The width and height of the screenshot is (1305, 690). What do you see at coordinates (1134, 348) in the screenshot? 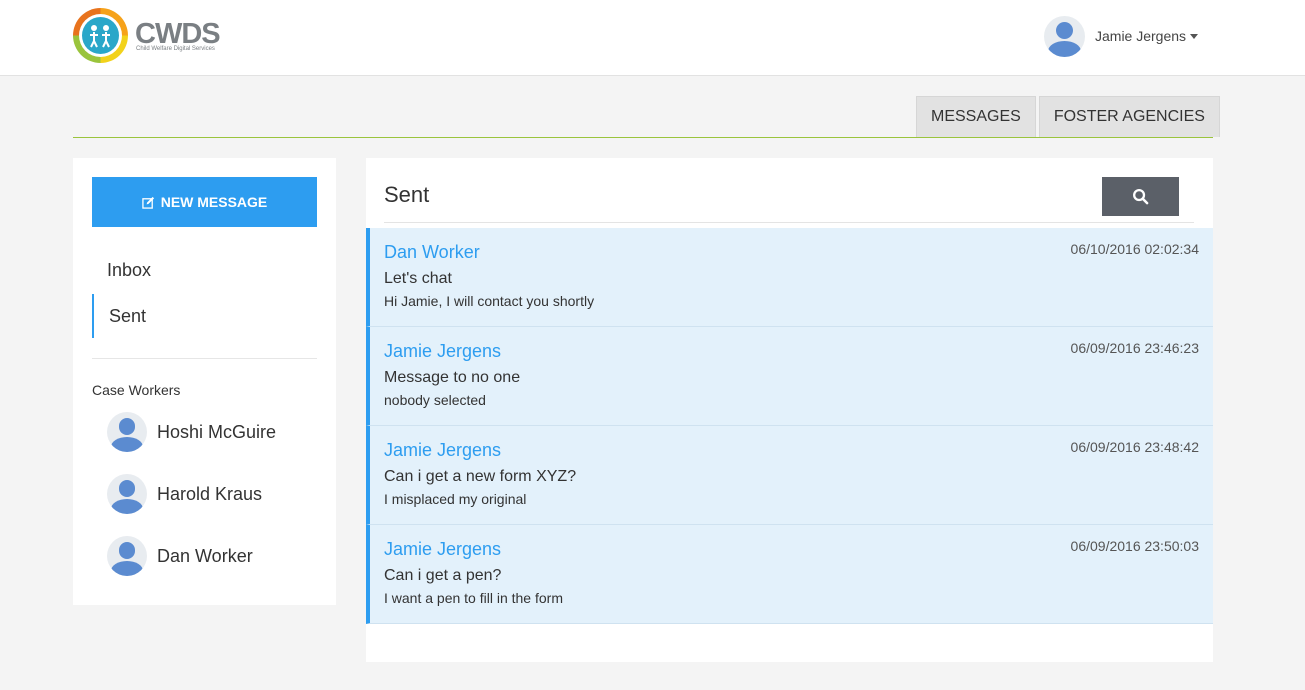
I see `message-timestamp: 06/09/2016 23:46:23` at bounding box center [1134, 348].